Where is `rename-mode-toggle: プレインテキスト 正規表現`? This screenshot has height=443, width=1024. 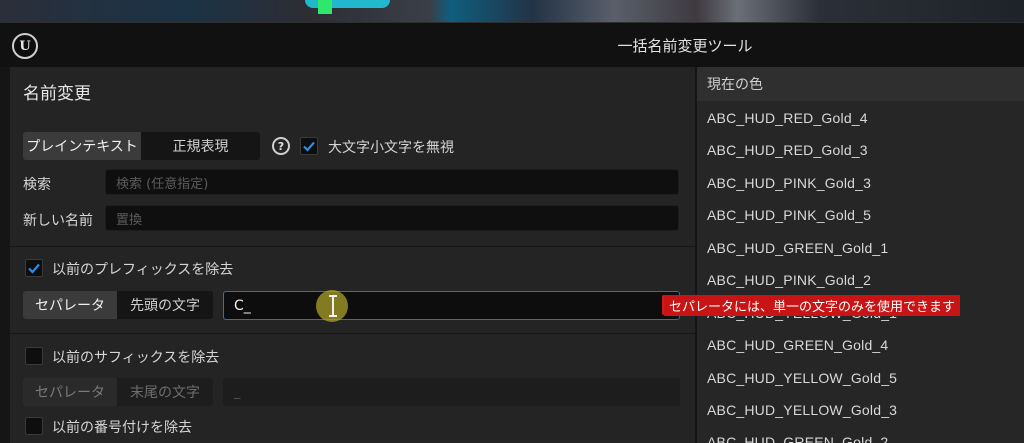
rename-mode-toggle: プレインテキスト 正規表現 is located at coordinates (141, 146).